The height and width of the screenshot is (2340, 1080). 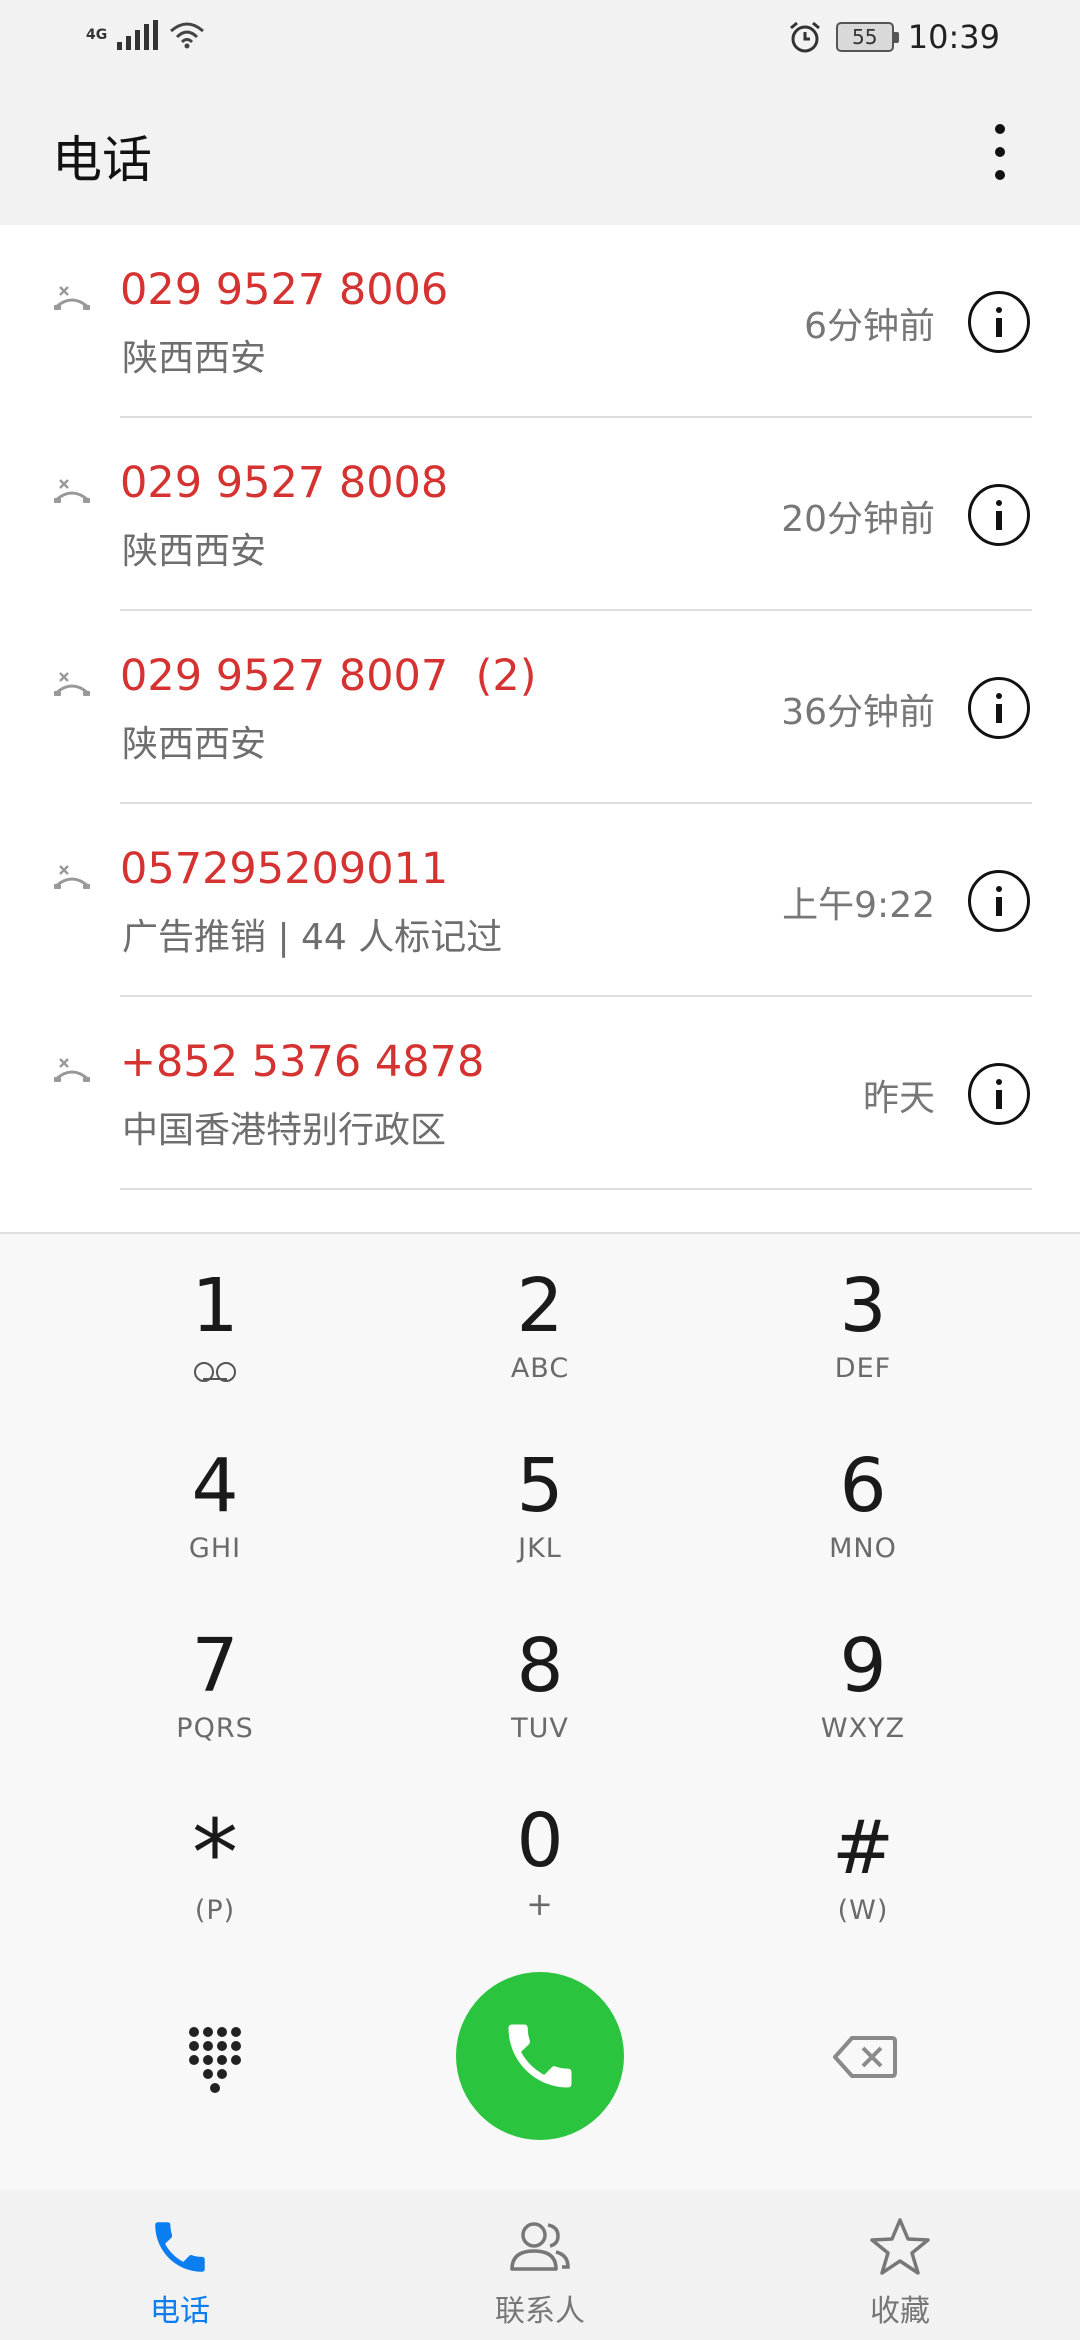 I want to click on key-letters: PQRS, so click(x=215, y=1728).